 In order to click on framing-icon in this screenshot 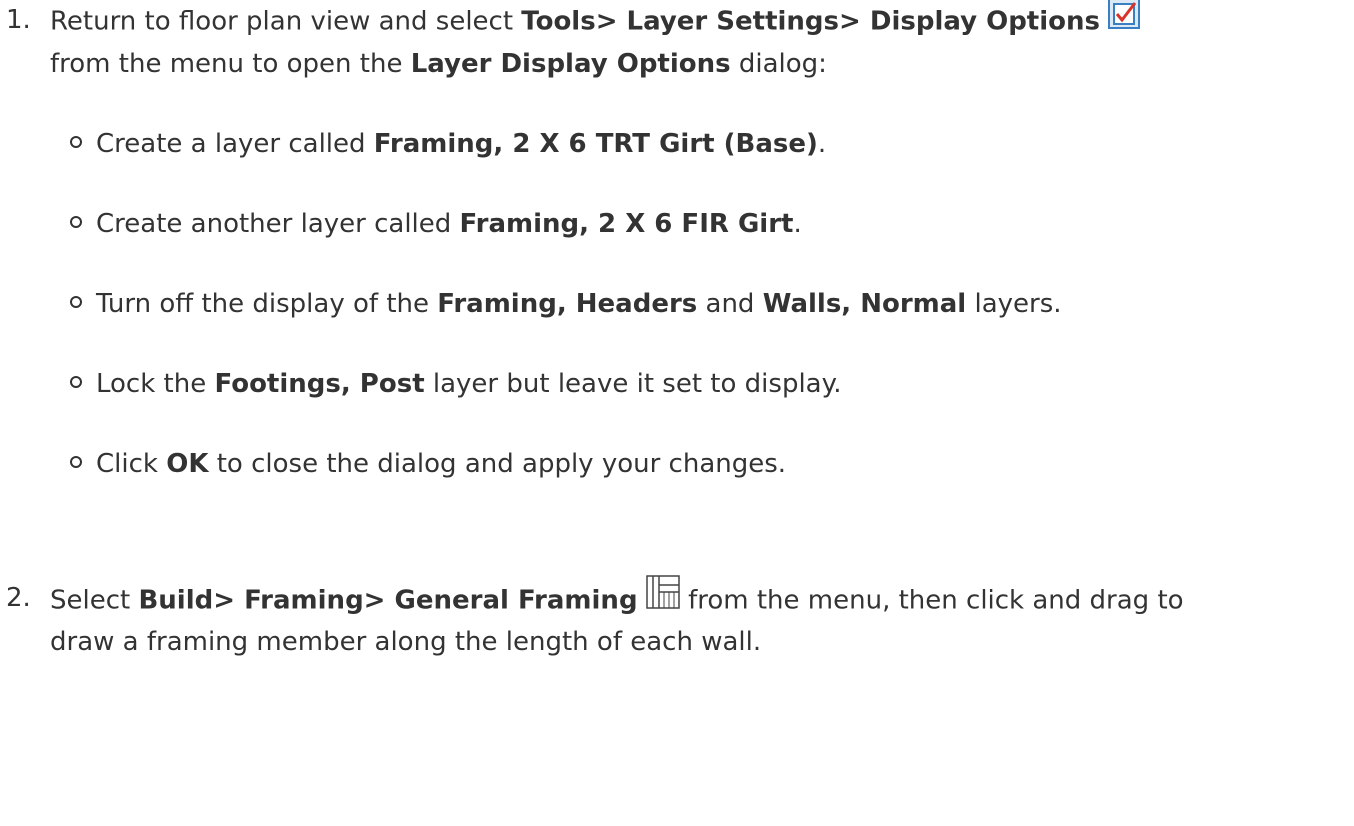, I will do `click(663, 598)`.